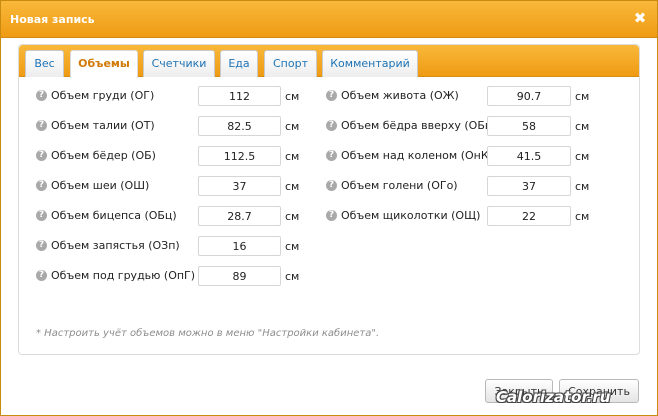 Image resolution: width=658 pixels, height=416 pixels. Describe the element at coordinates (239, 126) in the screenshot. I see `waist-input` at that location.